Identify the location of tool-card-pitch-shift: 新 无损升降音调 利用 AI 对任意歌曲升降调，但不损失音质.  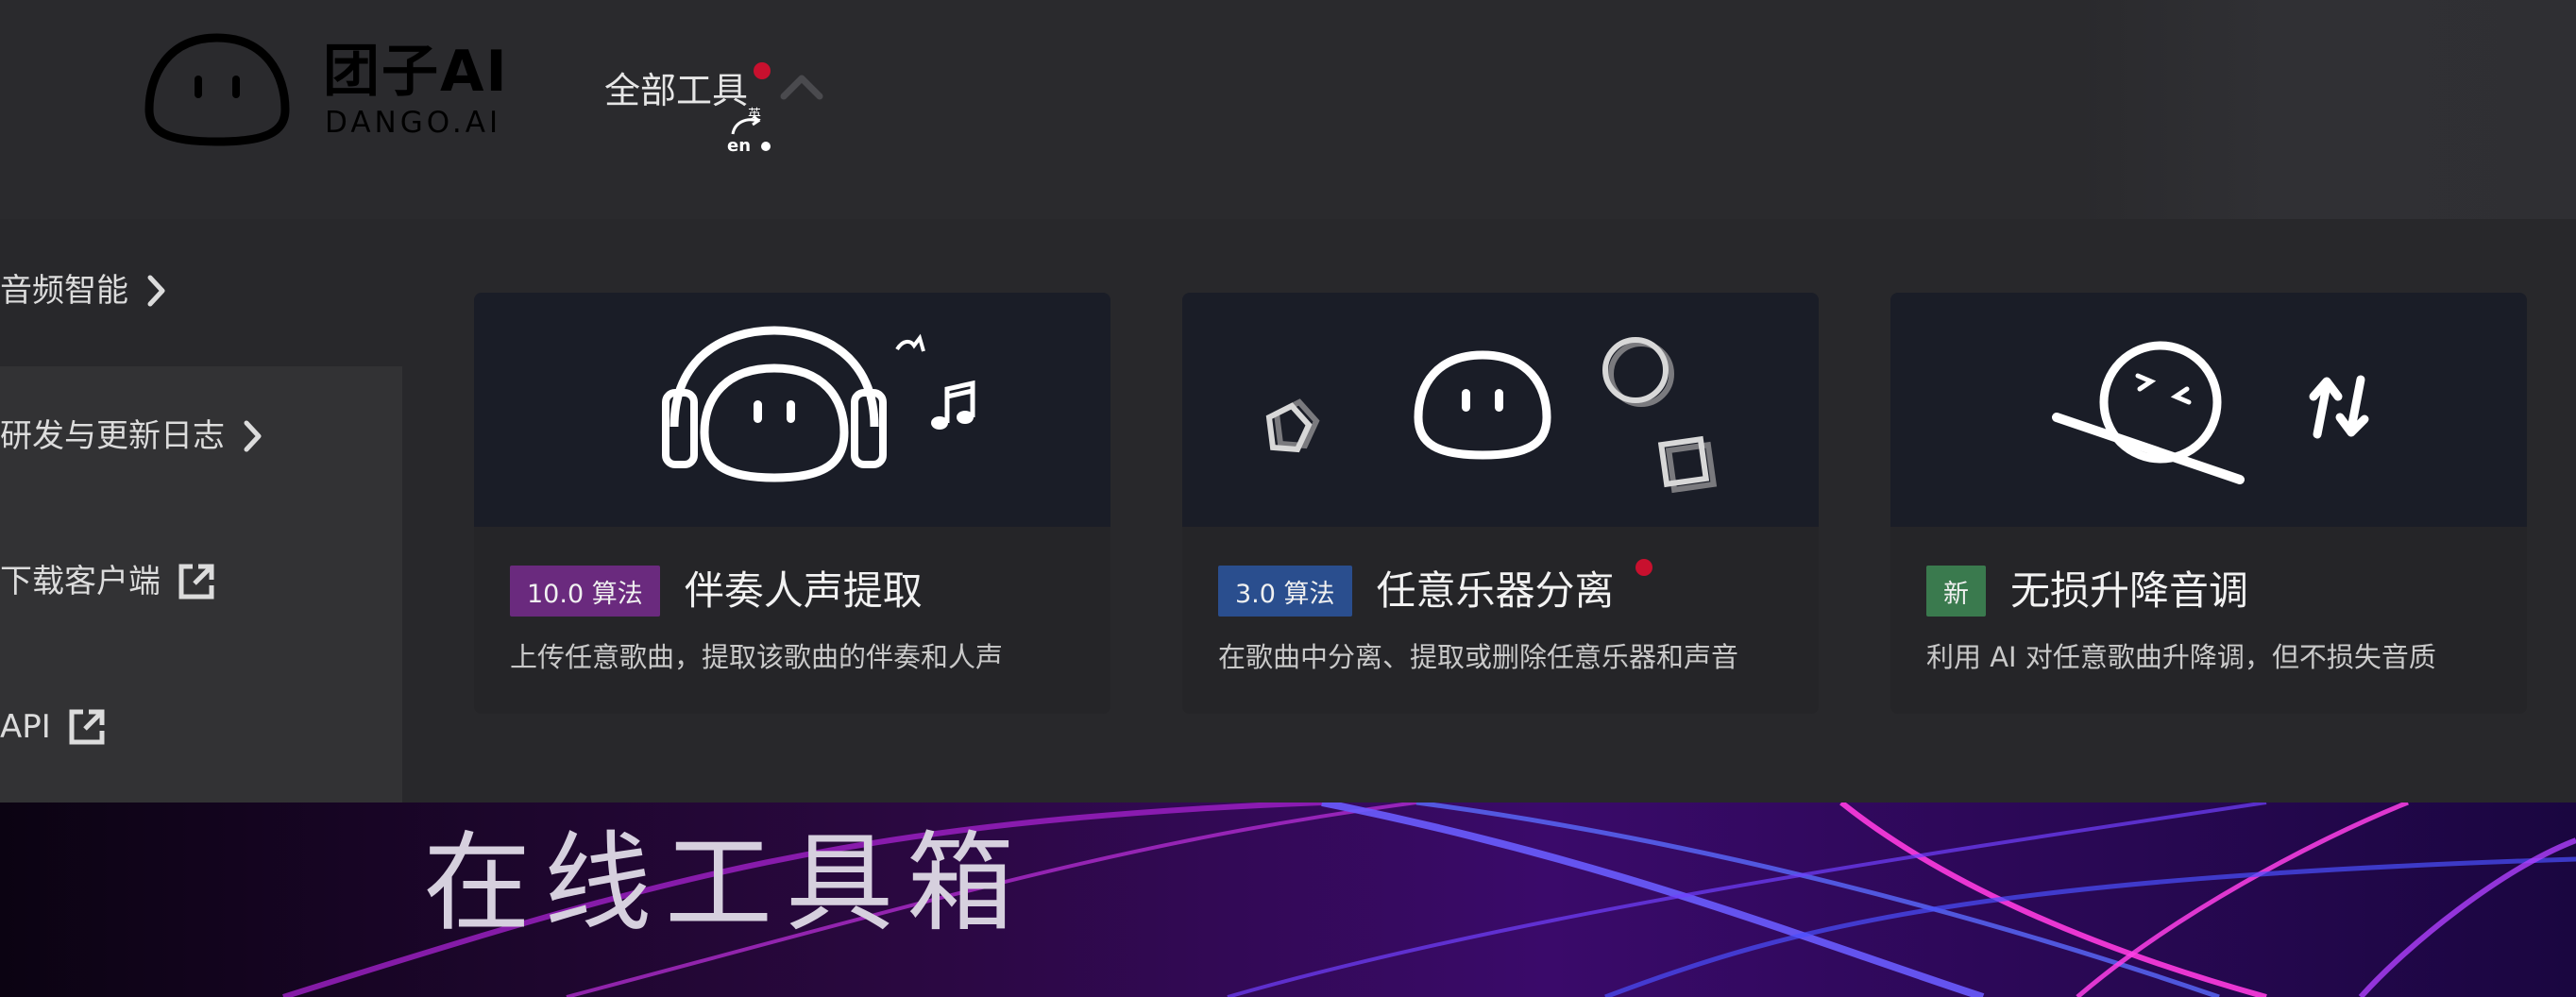
(2208, 503).